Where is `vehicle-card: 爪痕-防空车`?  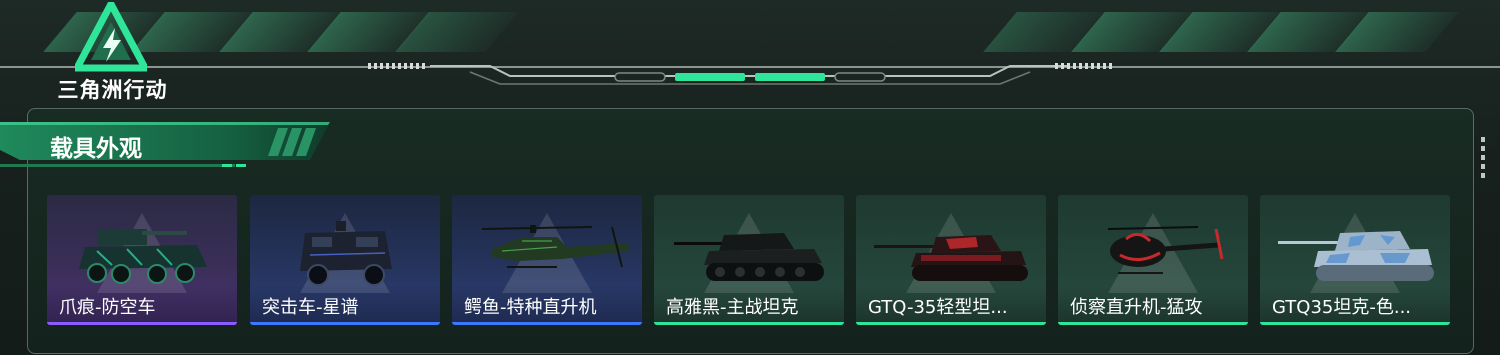
vehicle-card: 爪痕-防空车 is located at coordinates (142, 260).